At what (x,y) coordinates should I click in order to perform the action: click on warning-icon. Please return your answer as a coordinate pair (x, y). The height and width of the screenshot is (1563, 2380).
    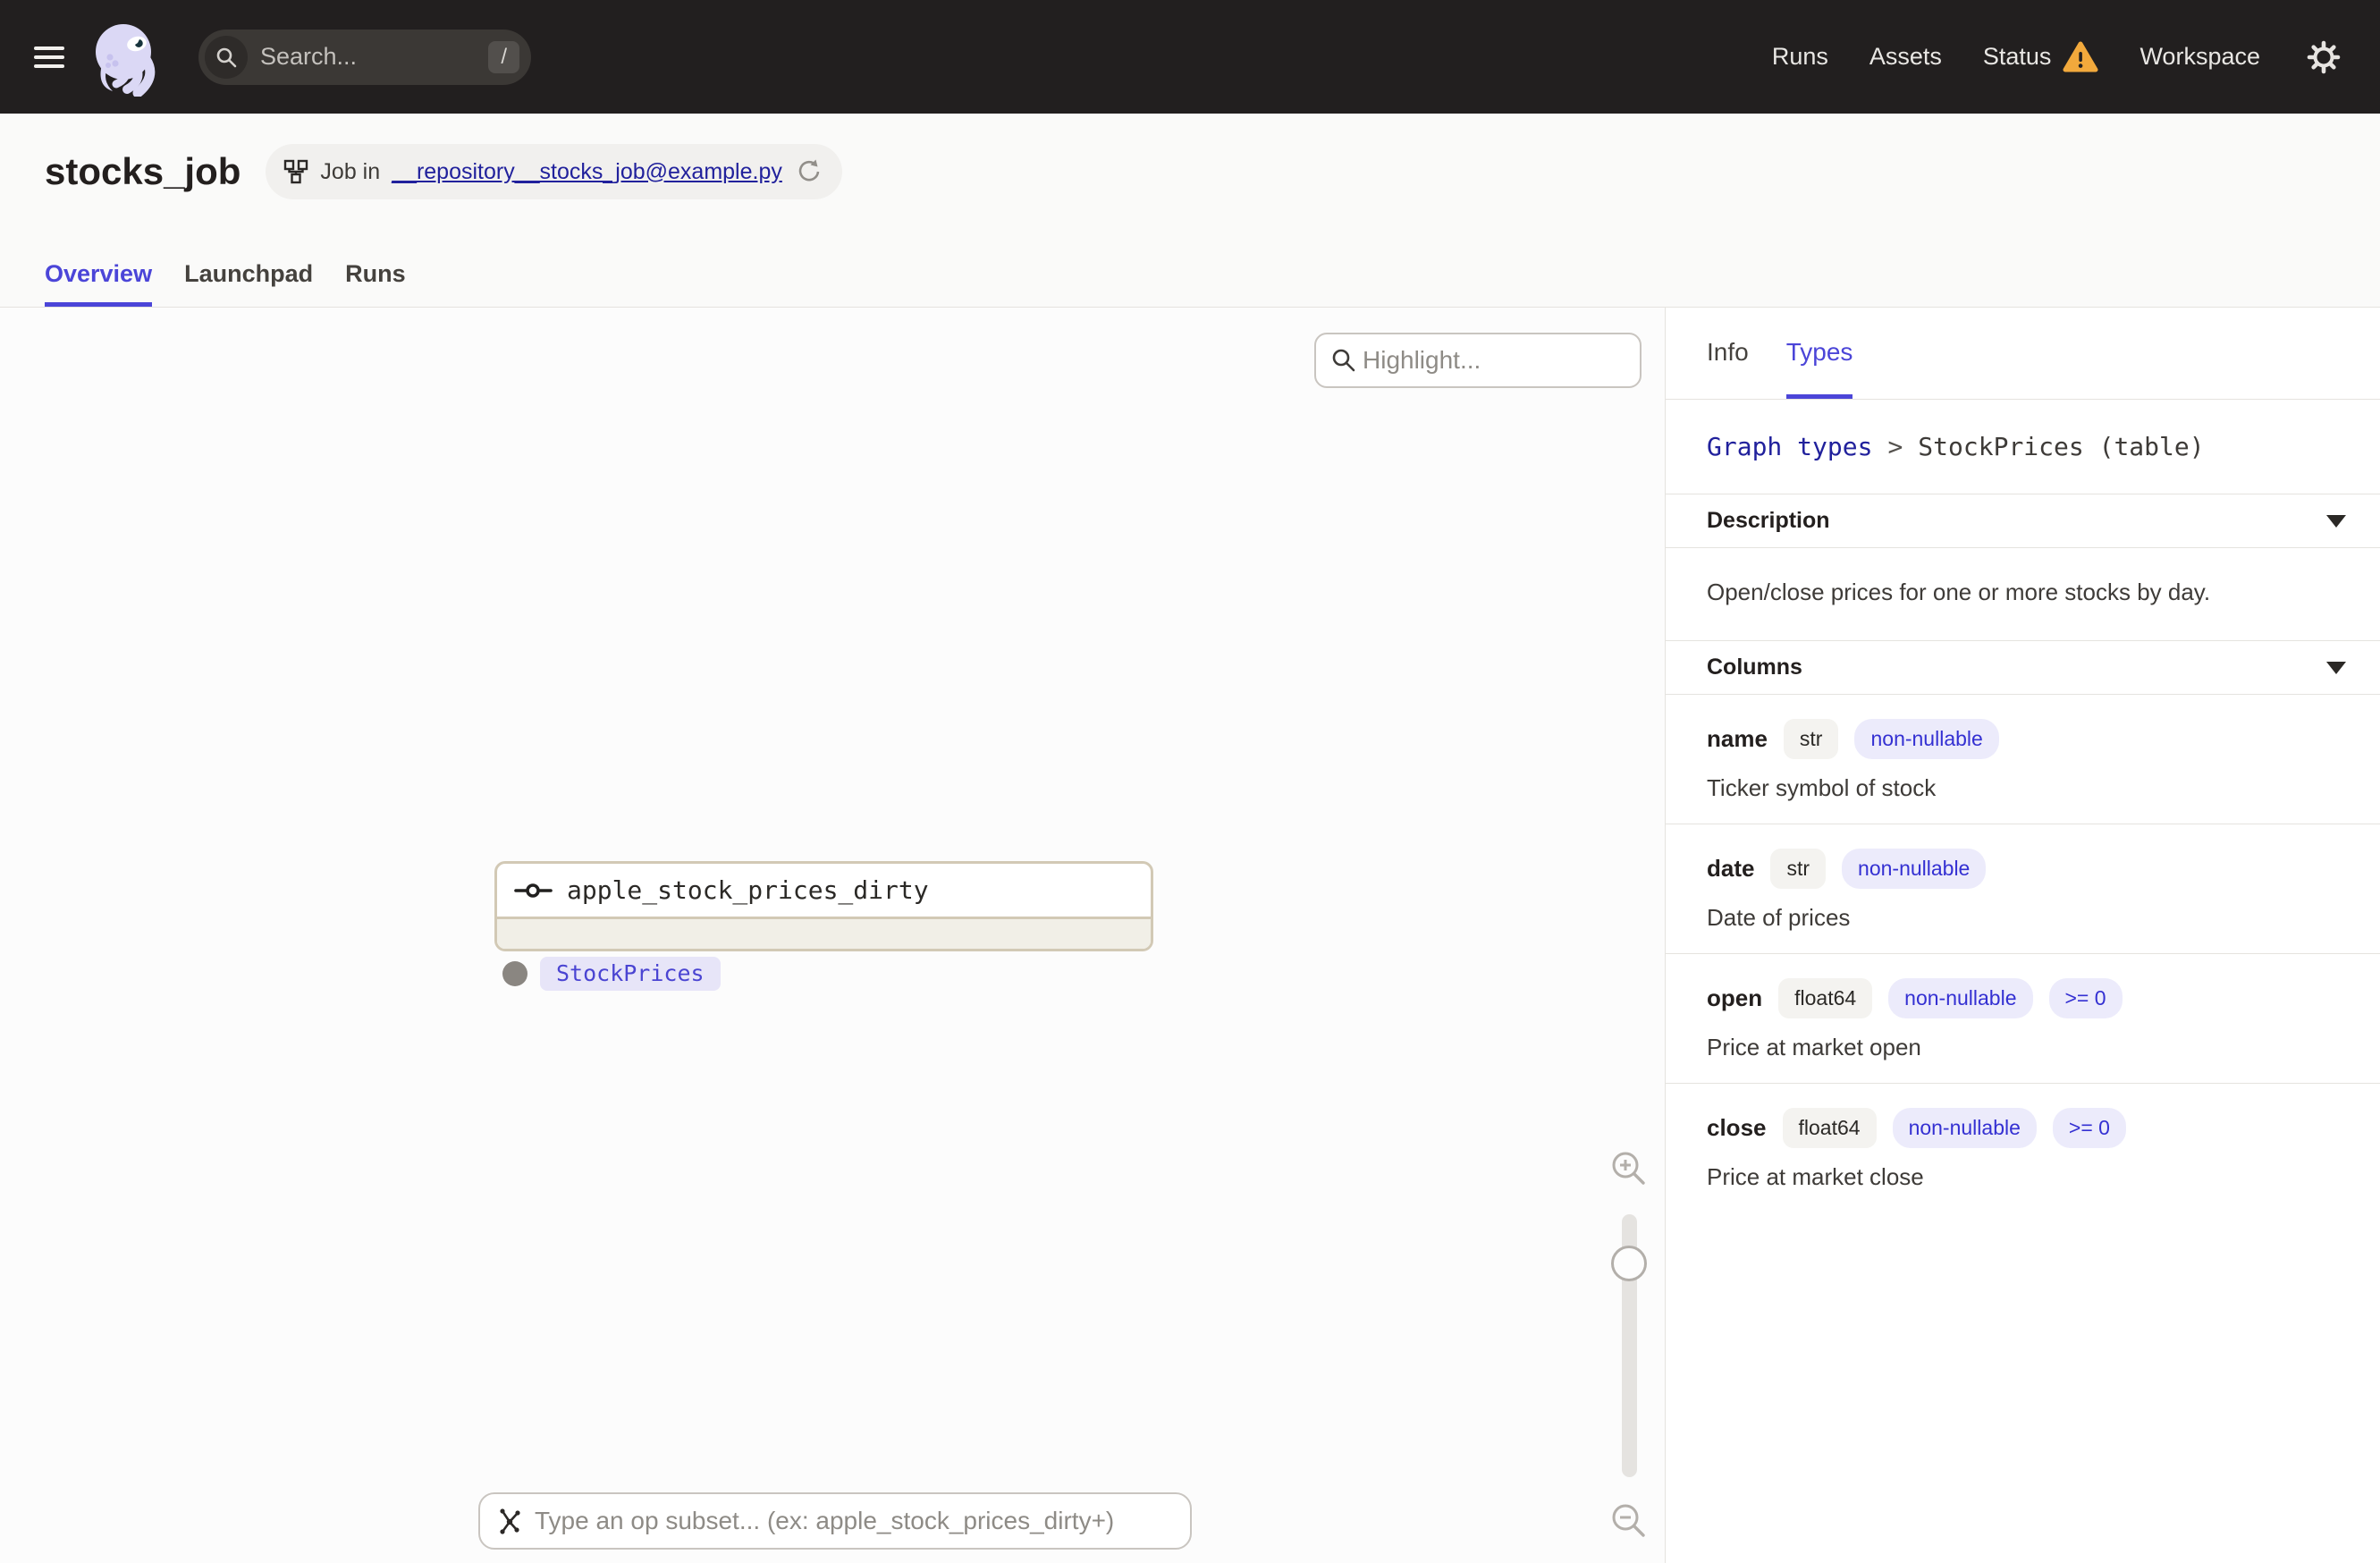
    Looking at the image, I should click on (2080, 56).